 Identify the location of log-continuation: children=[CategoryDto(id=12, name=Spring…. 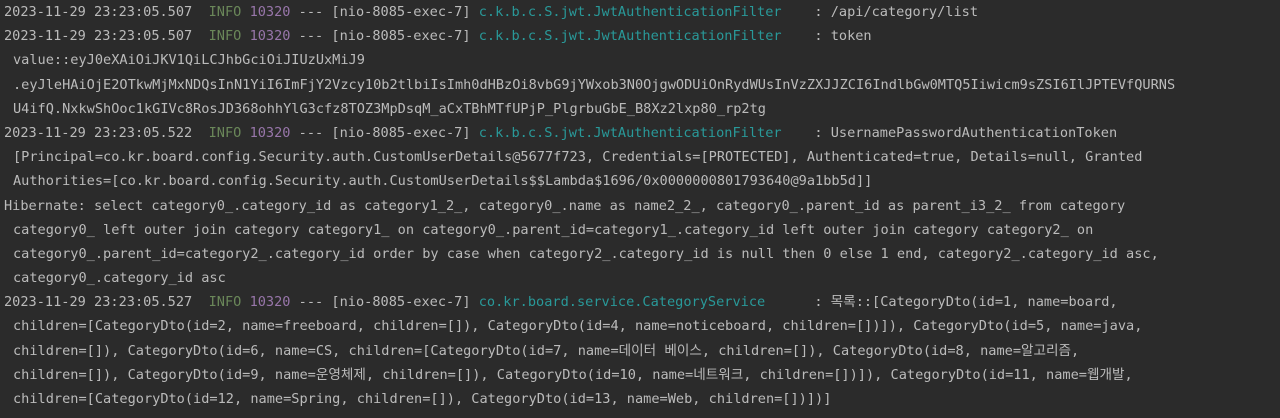
(422, 399).